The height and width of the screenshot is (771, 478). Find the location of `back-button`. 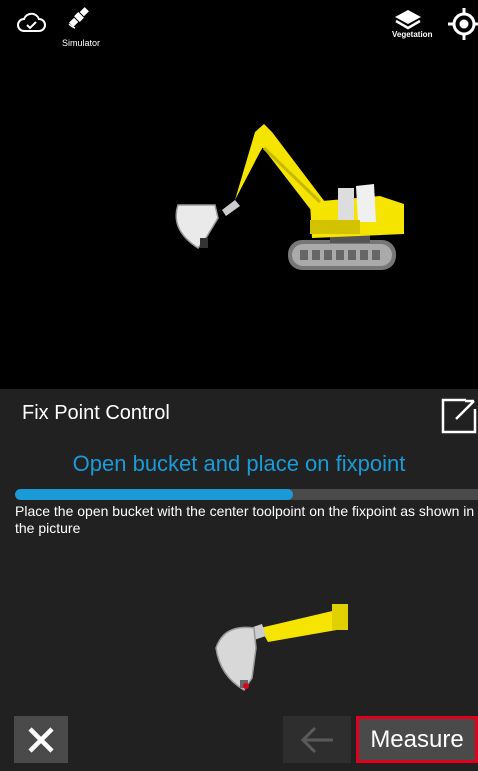

back-button is located at coordinates (317, 739).